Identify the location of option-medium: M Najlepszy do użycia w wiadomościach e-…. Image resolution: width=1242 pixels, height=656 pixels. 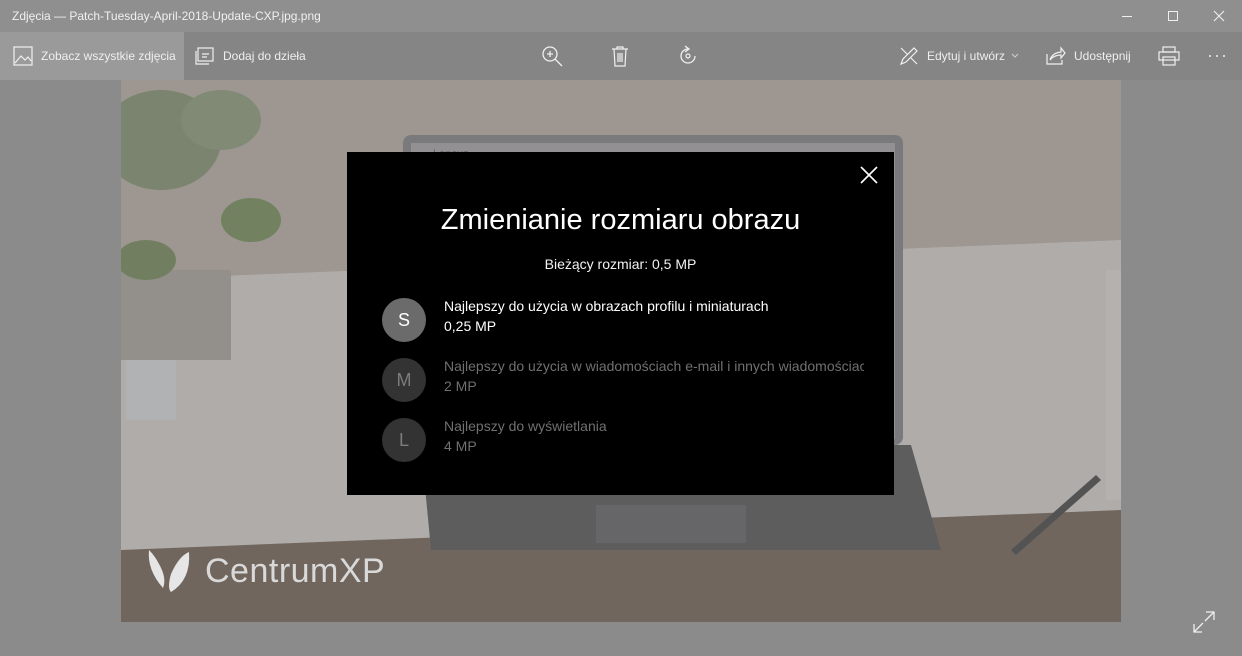
(623, 380).